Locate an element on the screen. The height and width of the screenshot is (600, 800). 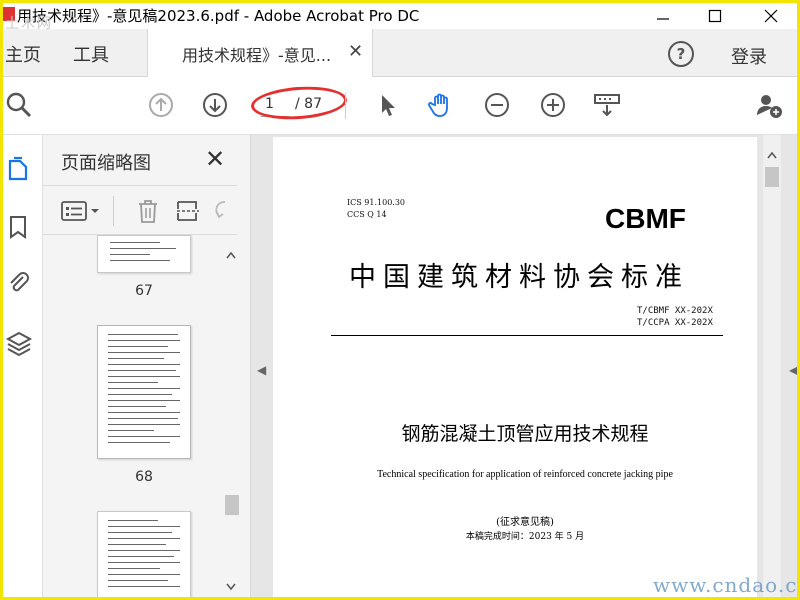
minimize-icon is located at coordinates (663, 19).